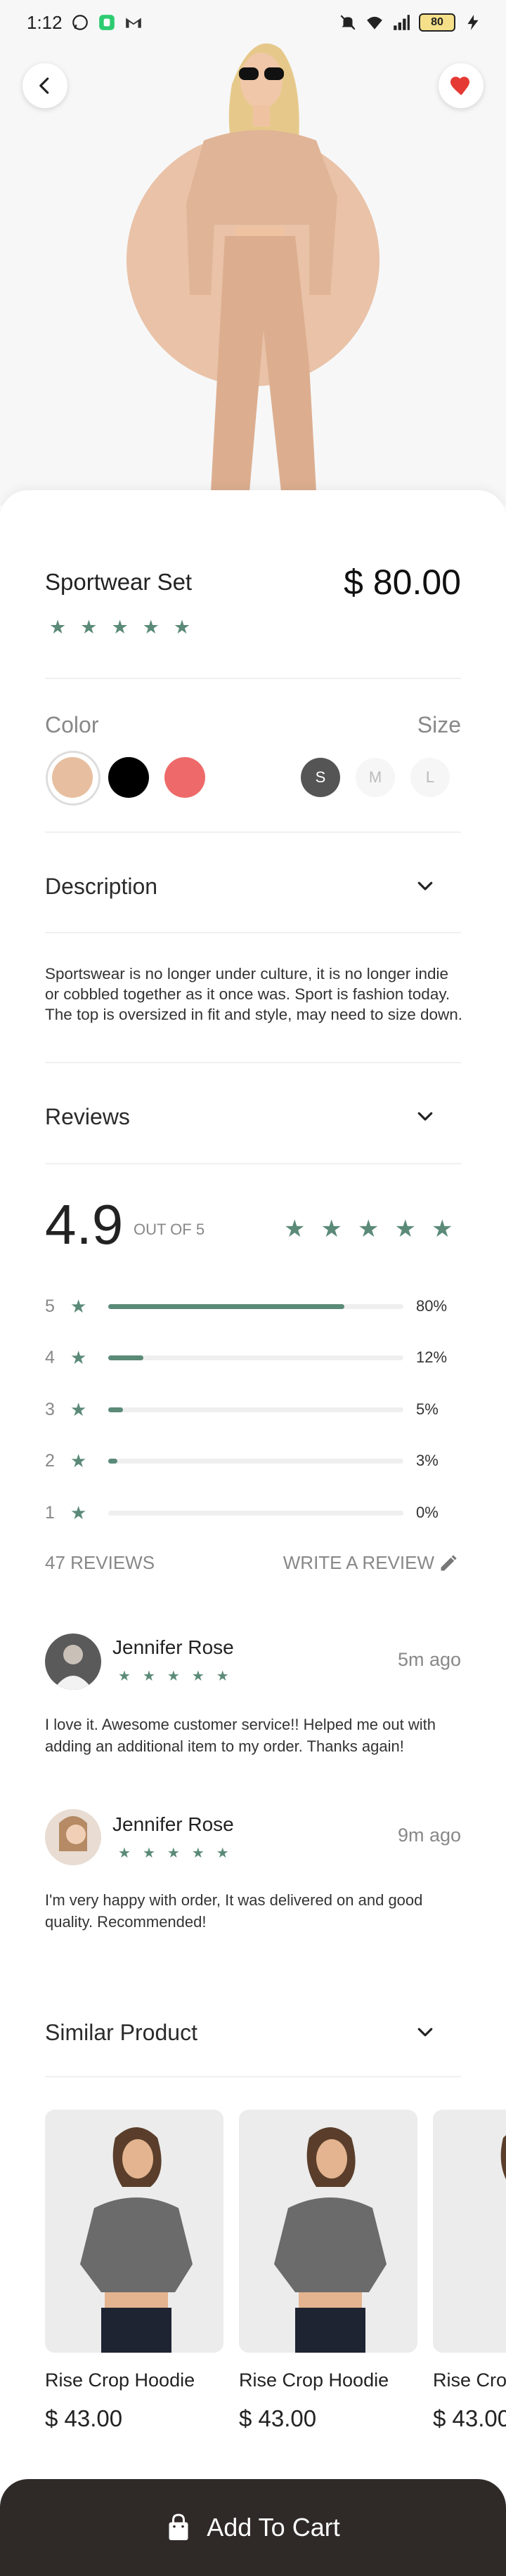 The image size is (506, 2576). What do you see at coordinates (101, 887) in the screenshot?
I see `description-title: Description` at bounding box center [101, 887].